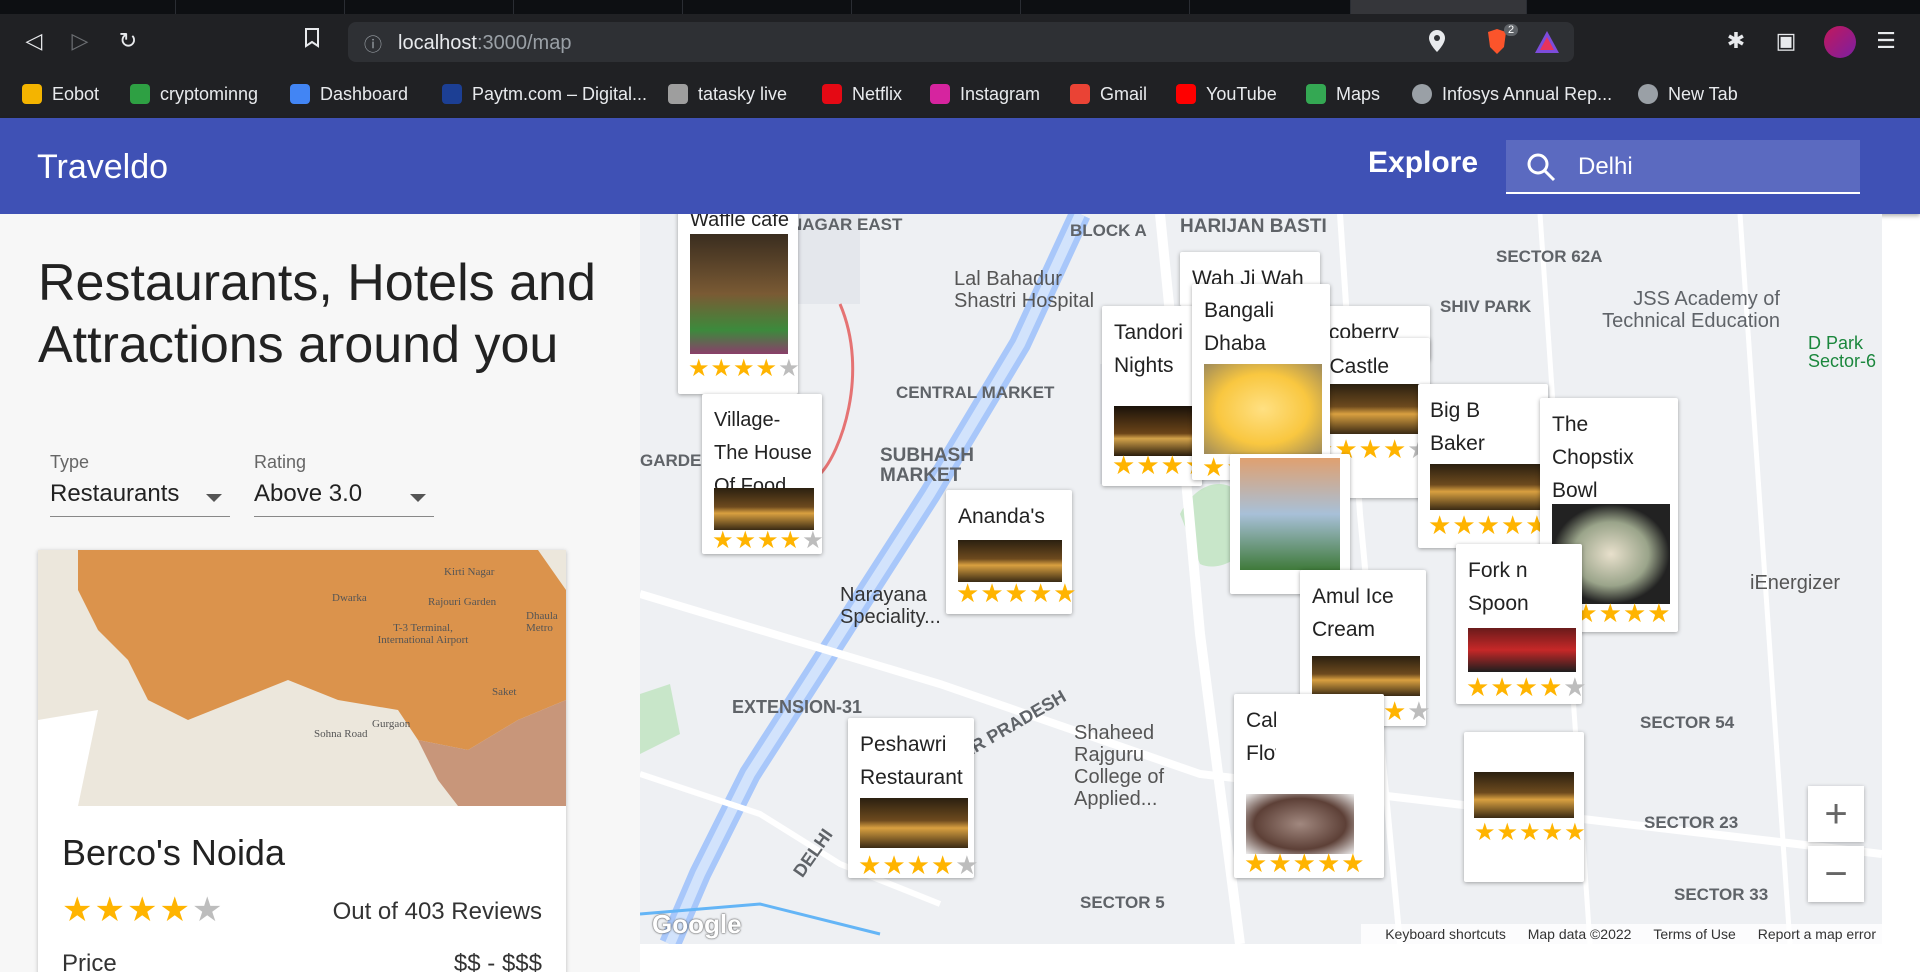 The image size is (1920, 972). Describe the element at coordinates (1167, 396) in the screenshot. I see `place-marker-card: Tandori Nights ★★★★★` at that location.